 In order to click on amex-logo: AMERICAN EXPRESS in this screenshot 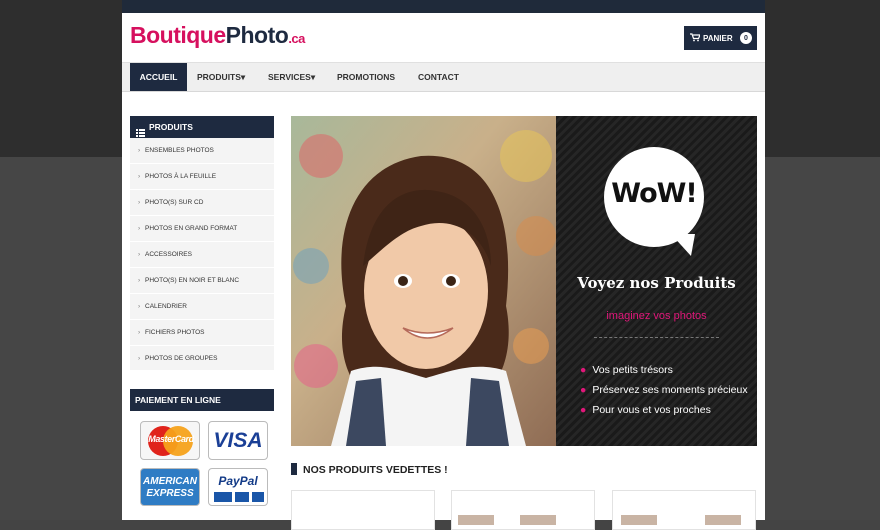, I will do `click(170, 487)`.